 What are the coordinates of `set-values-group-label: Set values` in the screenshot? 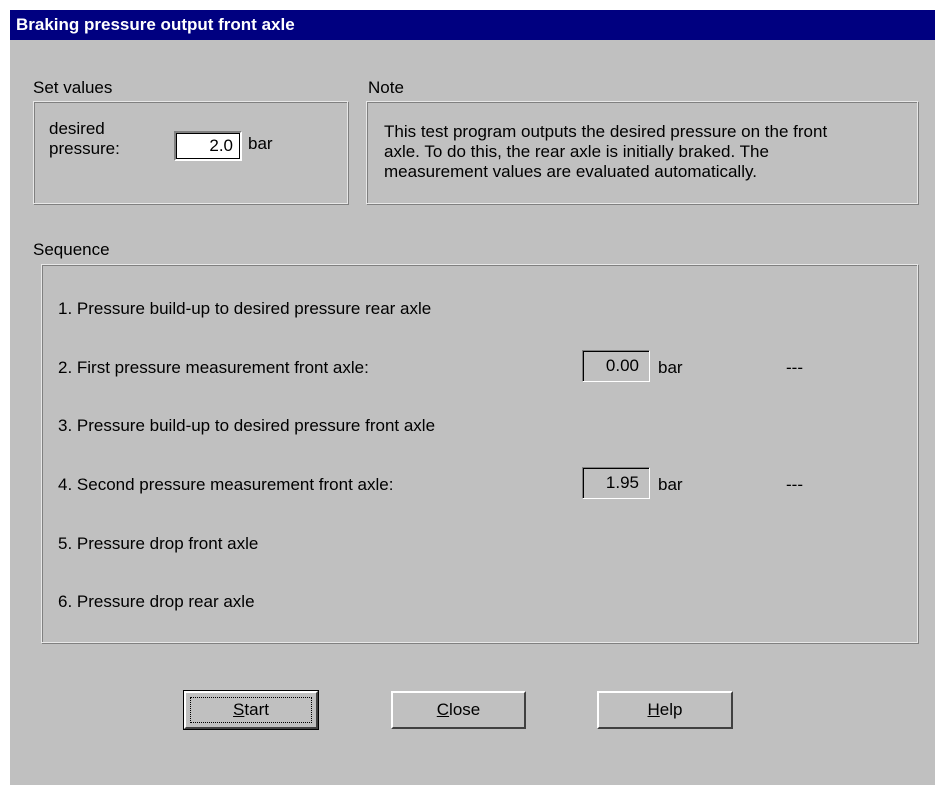 It's located at (73, 87).